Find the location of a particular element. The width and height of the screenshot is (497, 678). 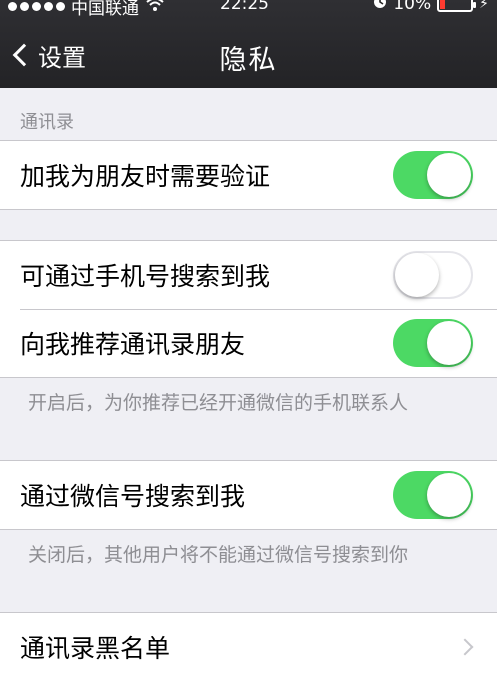

recommend-footer: 开启后，为你推荐已经开通微信的手机联系人 is located at coordinates (218, 403).